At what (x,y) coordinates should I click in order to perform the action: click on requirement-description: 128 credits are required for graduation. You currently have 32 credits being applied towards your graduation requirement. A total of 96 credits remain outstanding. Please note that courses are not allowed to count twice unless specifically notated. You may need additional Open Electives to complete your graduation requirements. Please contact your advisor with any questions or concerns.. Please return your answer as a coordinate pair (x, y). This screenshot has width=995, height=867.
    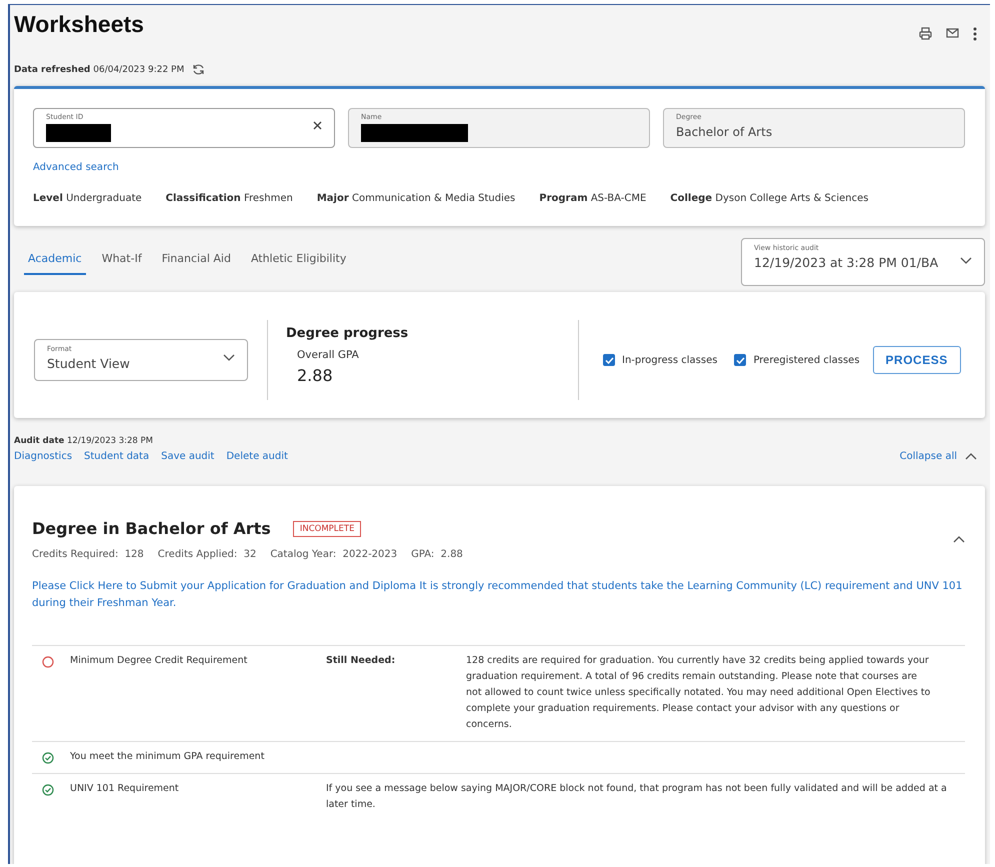
    Looking at the image, I should click on (699, 693).